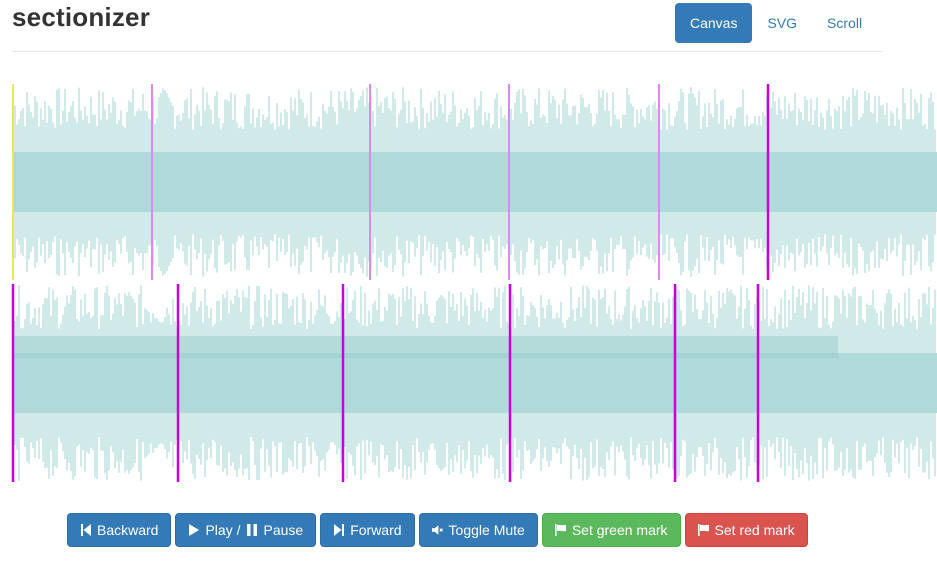 The image size is (937, 570). I want to click on play-icon, so click(193, 530).